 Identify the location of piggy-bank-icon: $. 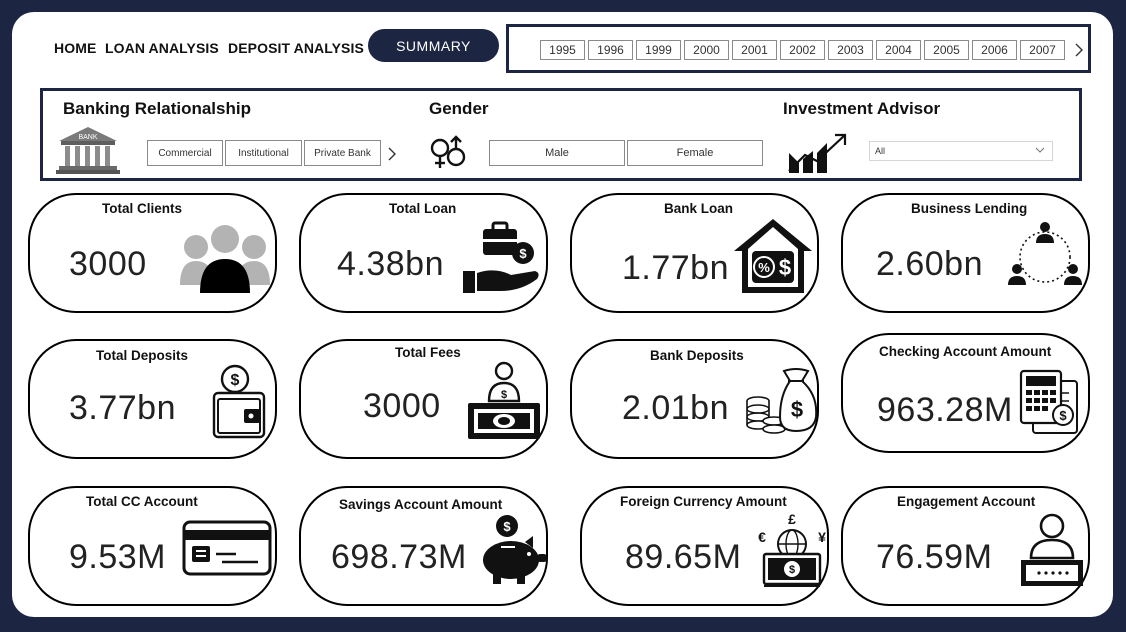
(515, 549).